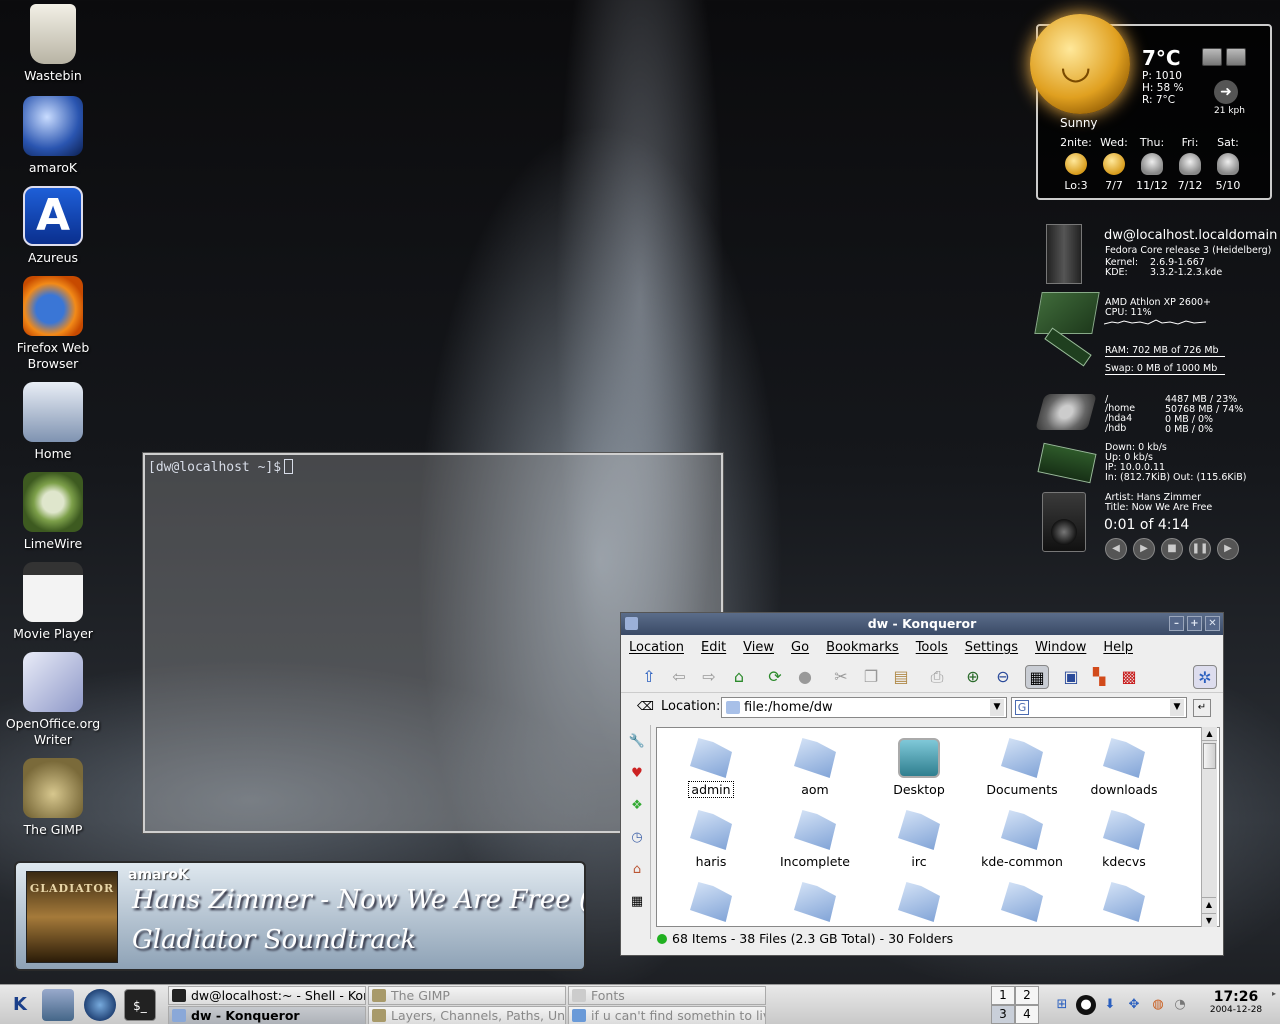 Image resolution: width=1280 pixels, height=1024 pixels. I want to click on menu-tools: Tools, so click(932, 647).